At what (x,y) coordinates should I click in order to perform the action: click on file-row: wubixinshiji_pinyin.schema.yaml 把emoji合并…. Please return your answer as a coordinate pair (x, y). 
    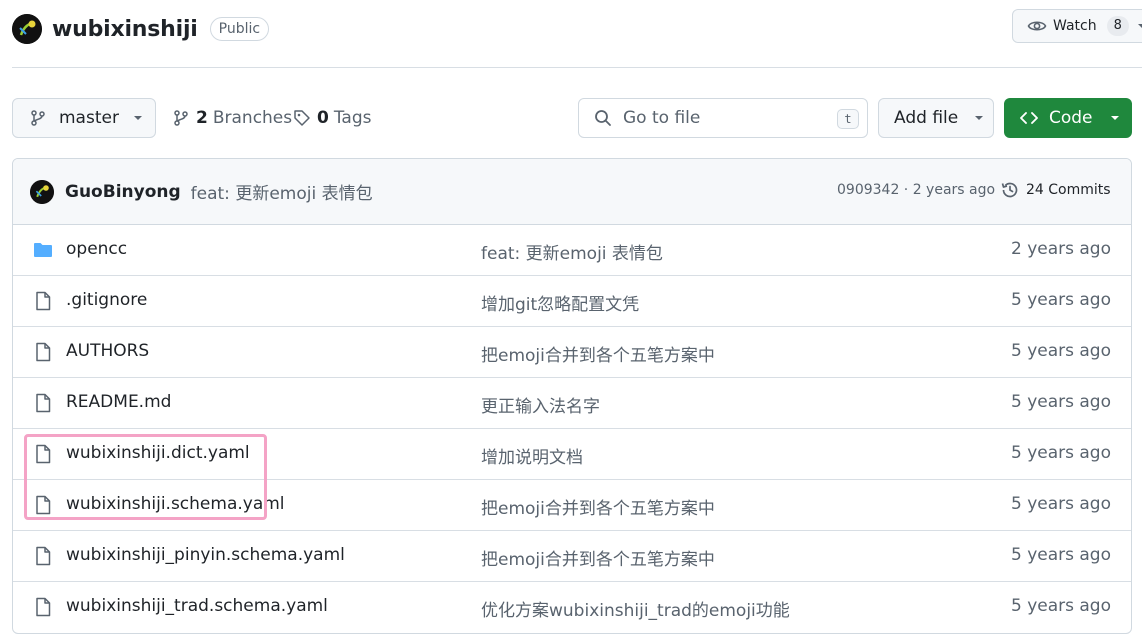
    Looking at the image, I should click on (572, 556).